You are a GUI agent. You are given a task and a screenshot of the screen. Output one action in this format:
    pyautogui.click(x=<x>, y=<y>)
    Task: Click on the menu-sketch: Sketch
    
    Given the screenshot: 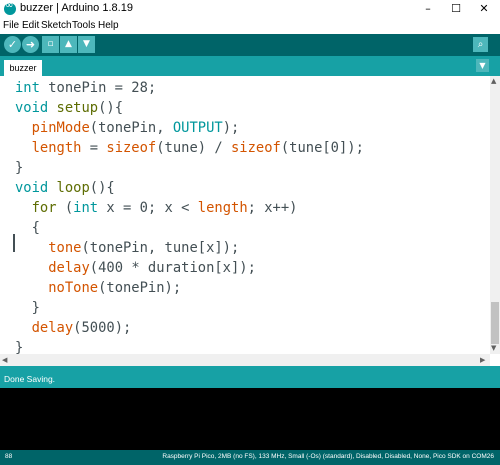 What is the action you would take?
    pyautogui.click(x=56, y=25)
    